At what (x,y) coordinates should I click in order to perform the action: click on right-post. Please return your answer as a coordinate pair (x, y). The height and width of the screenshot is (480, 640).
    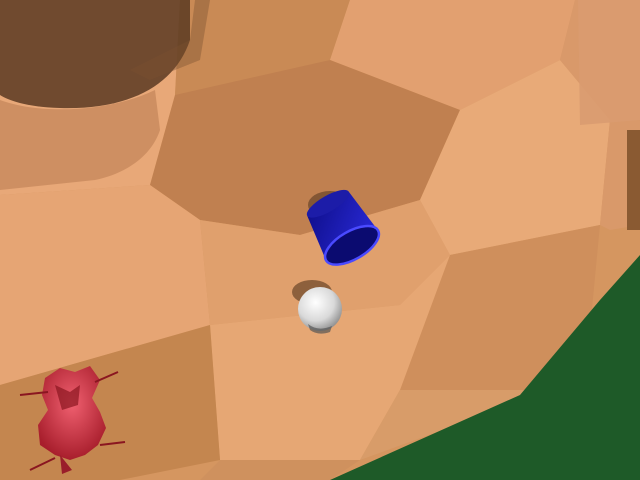
    Looking at the image, I should click on (633, 180).